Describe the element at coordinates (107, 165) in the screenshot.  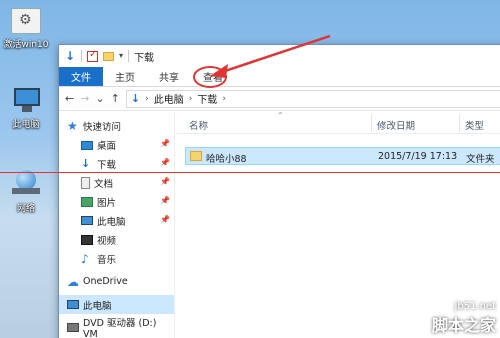
I see `nav-item-label: 下载` at that location.